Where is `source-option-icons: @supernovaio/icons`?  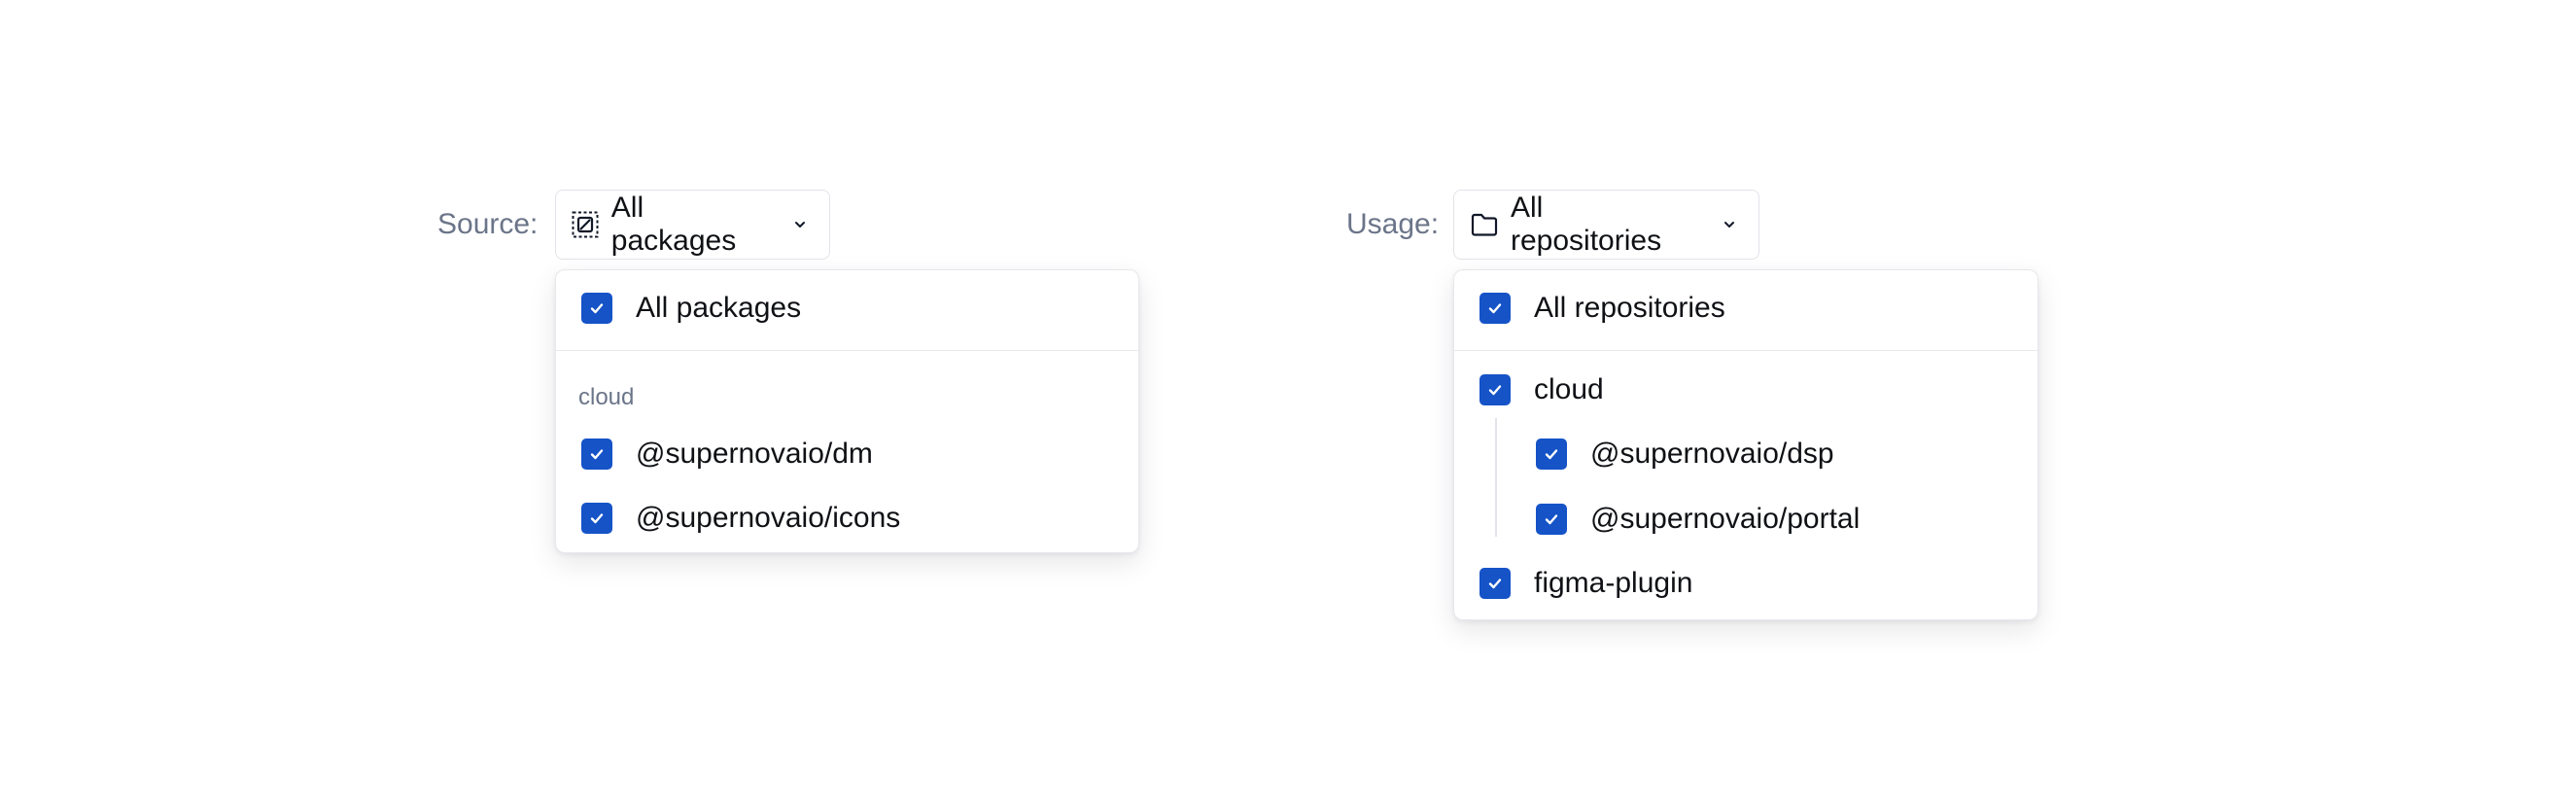
source-option-icons: @supernovaio/icons is located at coordinates (847, 518).